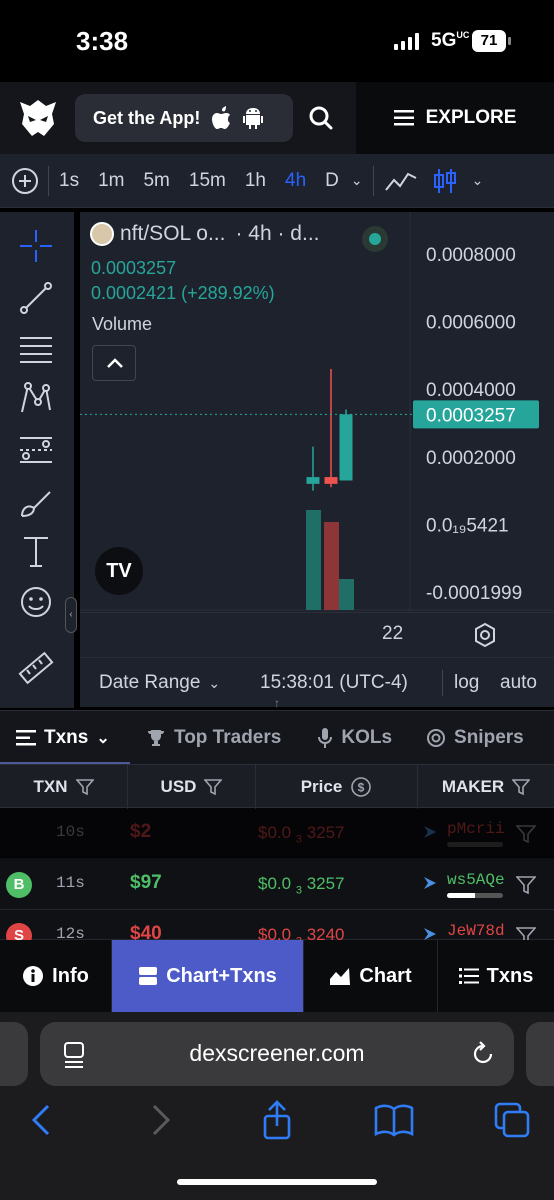 The height and width of the screenshot is (1200, 554). Describe the element at coordinates (36, 502) in the screenshot. I see `brush-icon` at that location.